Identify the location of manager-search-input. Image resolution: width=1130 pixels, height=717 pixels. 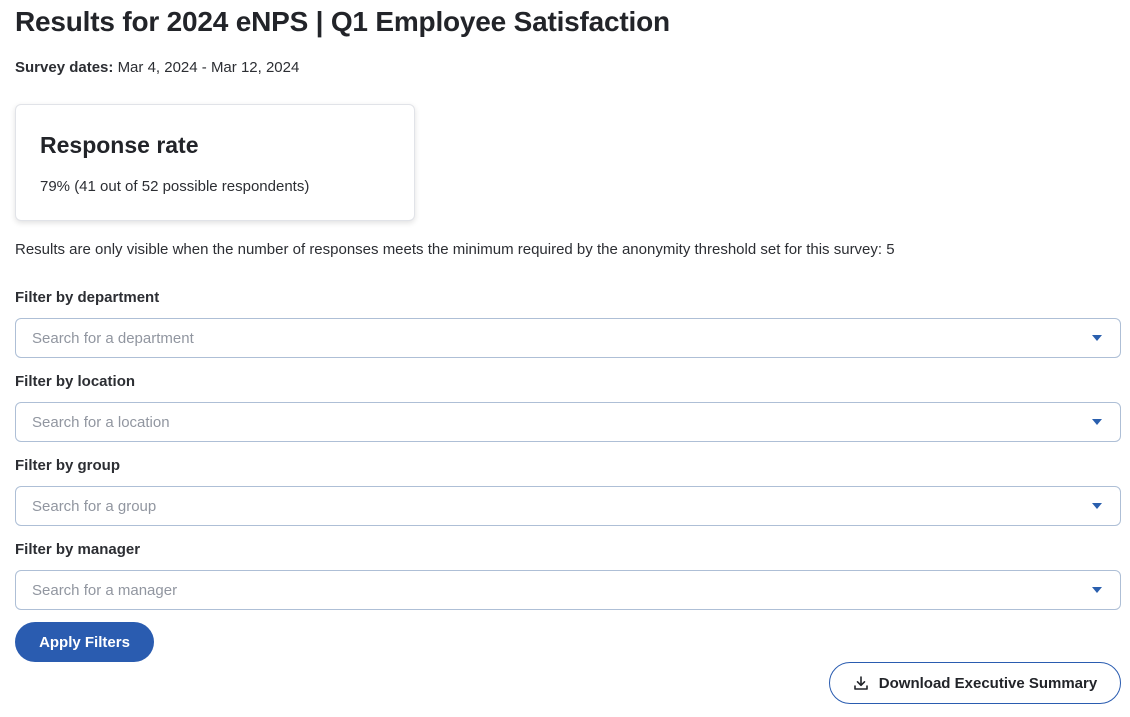
(562, 590).